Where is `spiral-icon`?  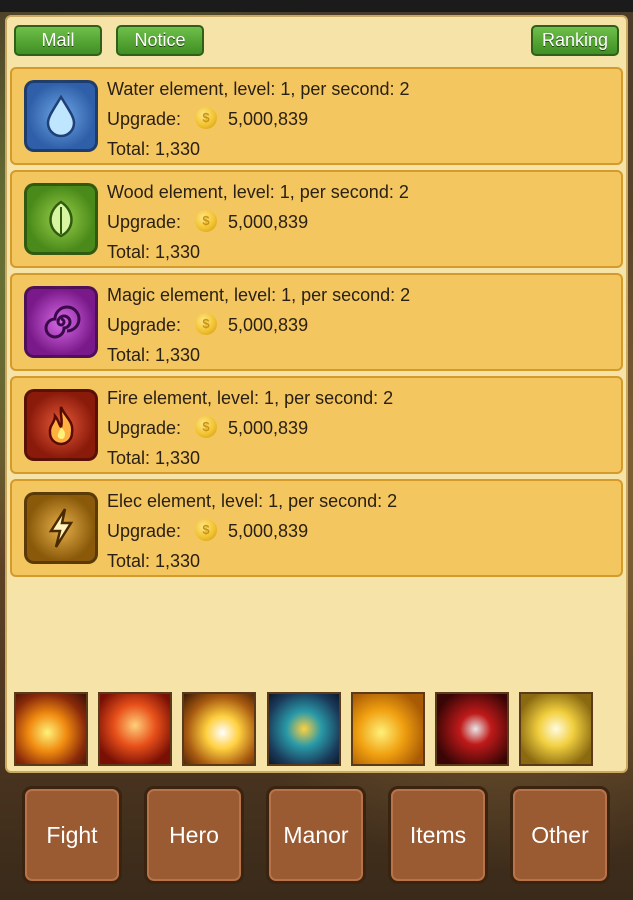 spiral-icon is located at coordinates (61, 322).